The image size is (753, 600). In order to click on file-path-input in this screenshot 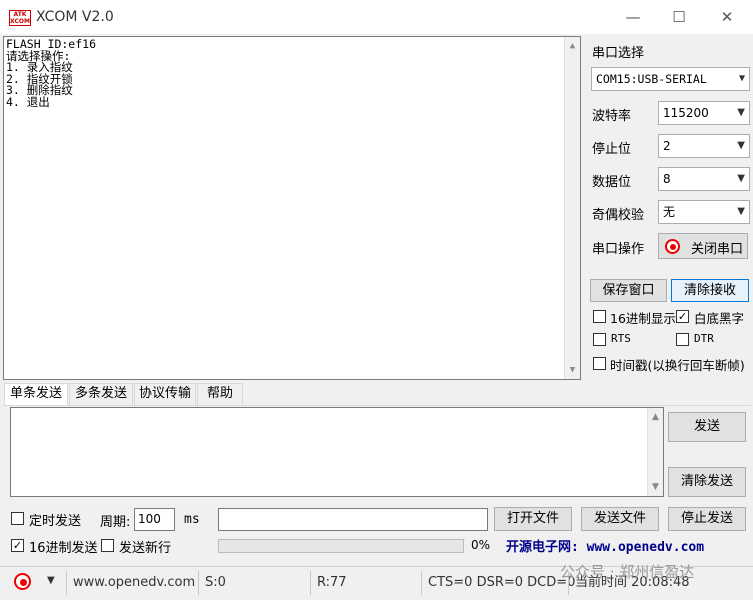, I will do `click(353, 519)`.